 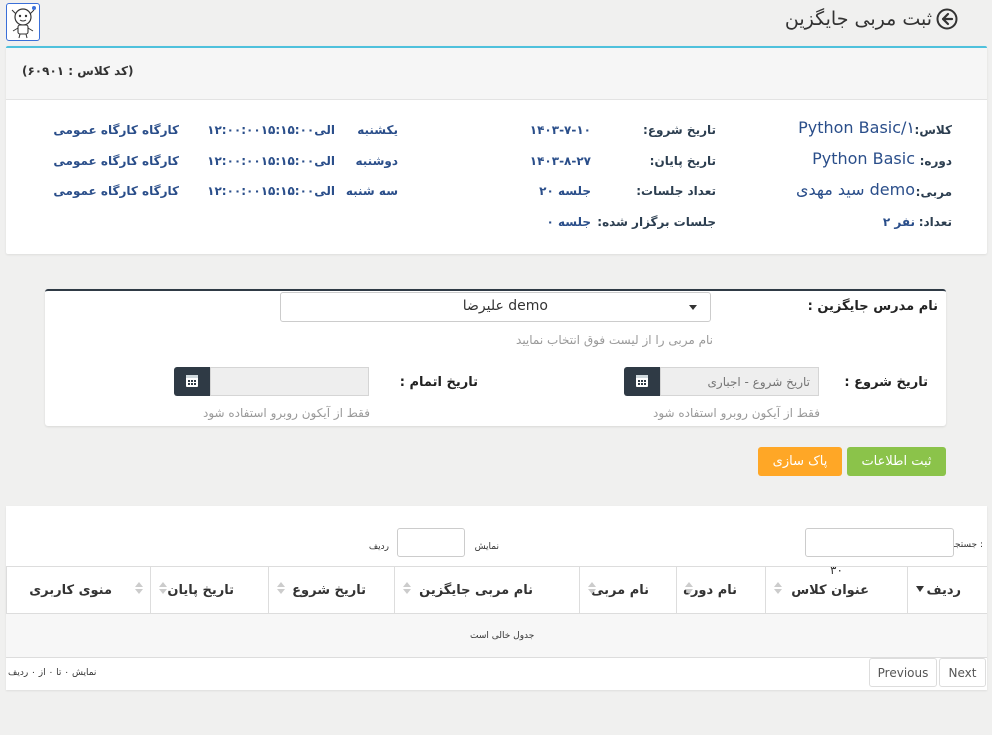 What do you see at coordinates (872, 306) in the screenshot?
I see `coach-select-label: نام مدرس جایگزین :` at bounding box center [872, 306].